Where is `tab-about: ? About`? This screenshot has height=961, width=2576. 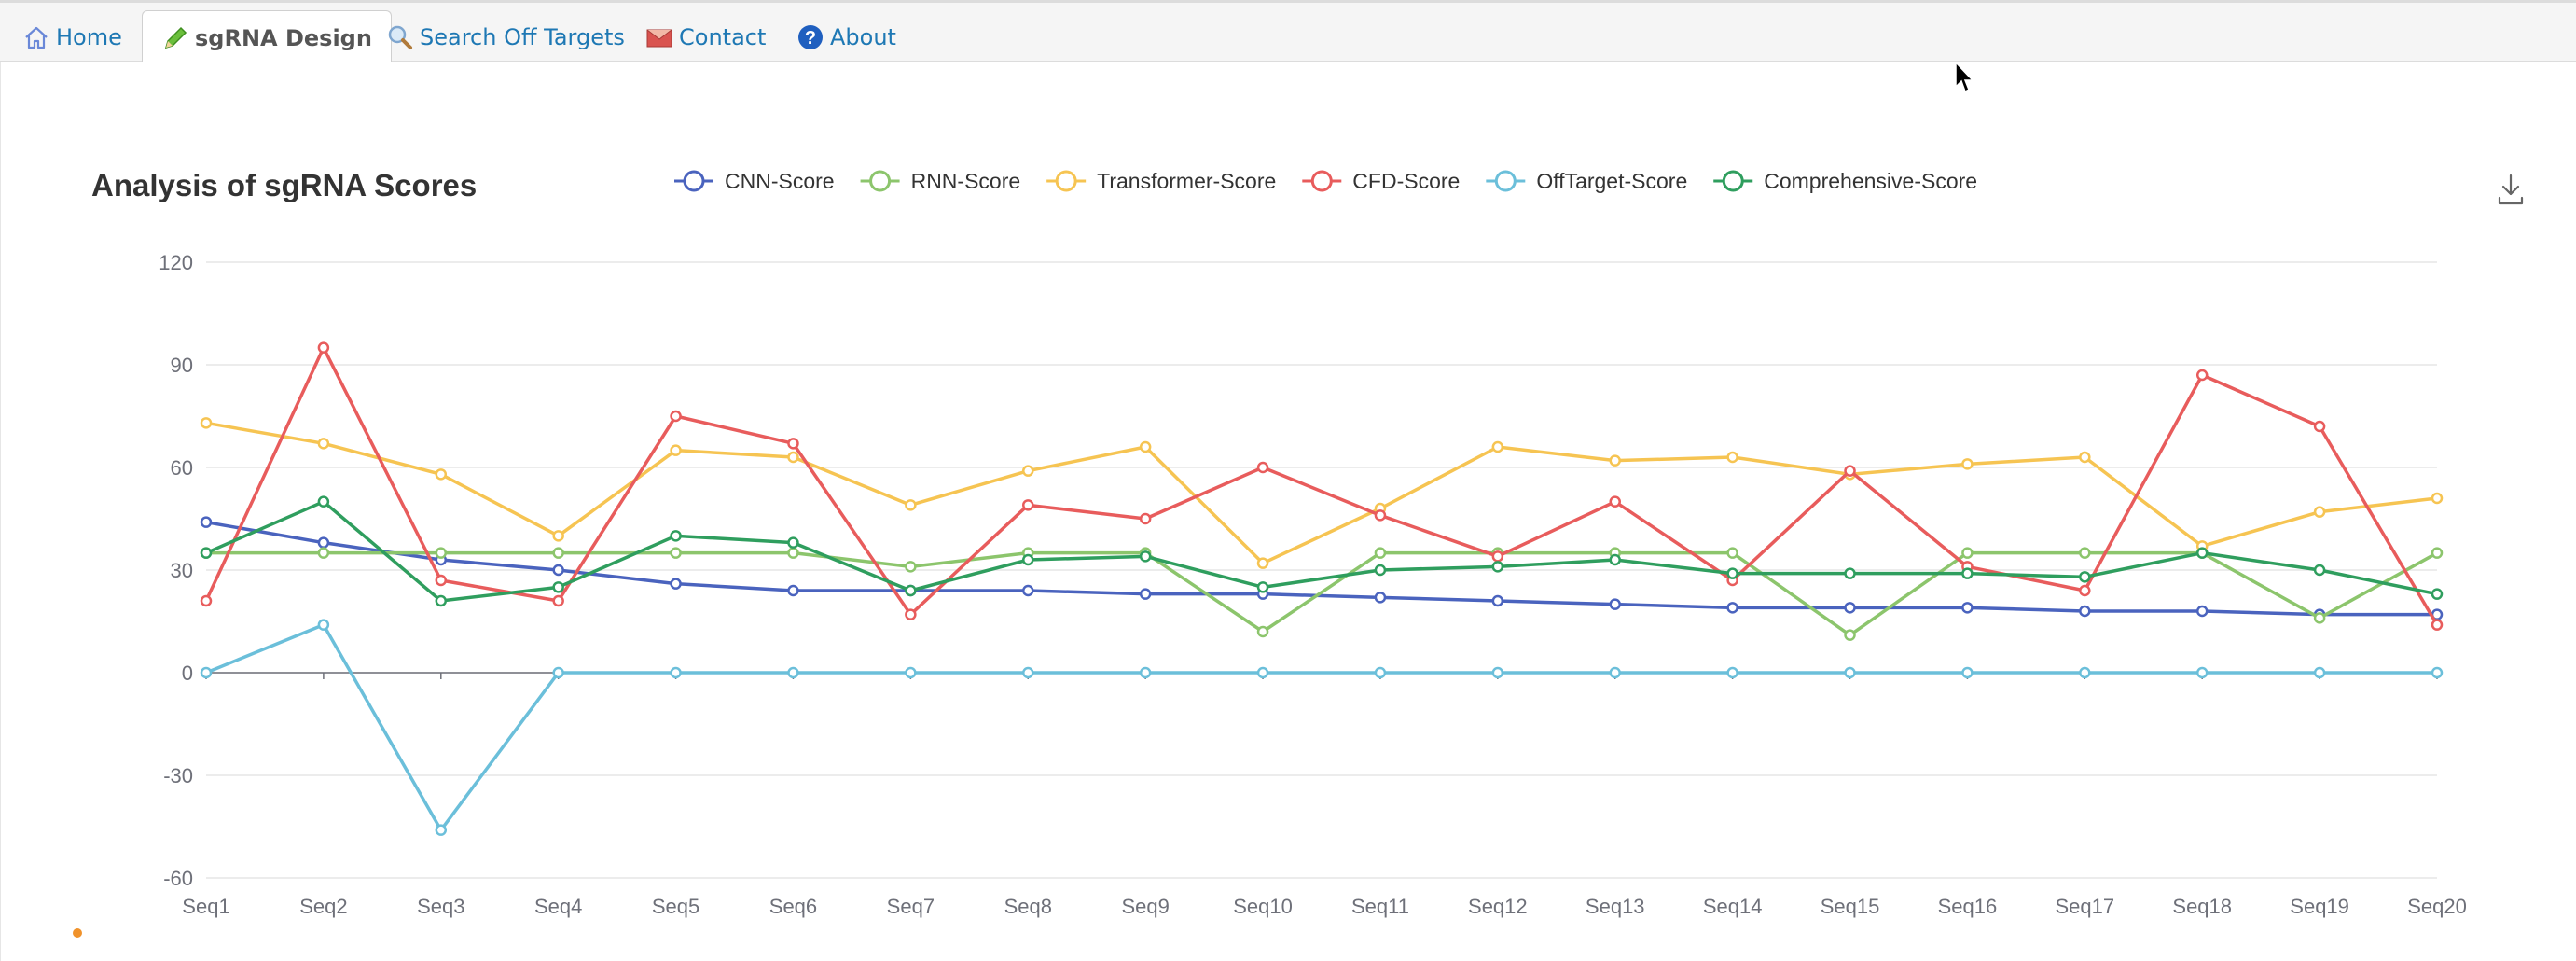 tab-about: ? About is located at coordinates (846, 37).